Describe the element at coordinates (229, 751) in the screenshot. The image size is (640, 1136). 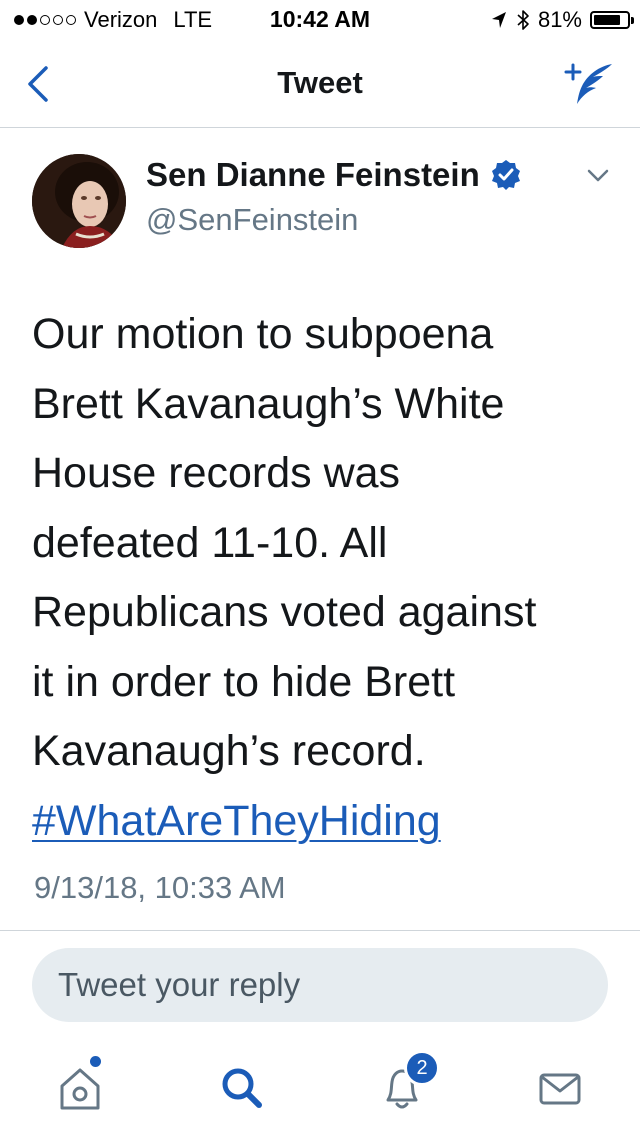
I see `tweet-text-line: Kavanaugh’s record.` at that location.